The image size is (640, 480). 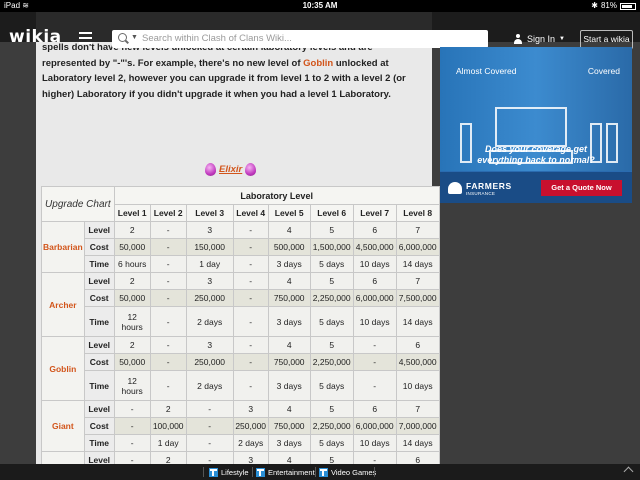 I want to click on table-cell: 3 days, so click(x=289, y=443).